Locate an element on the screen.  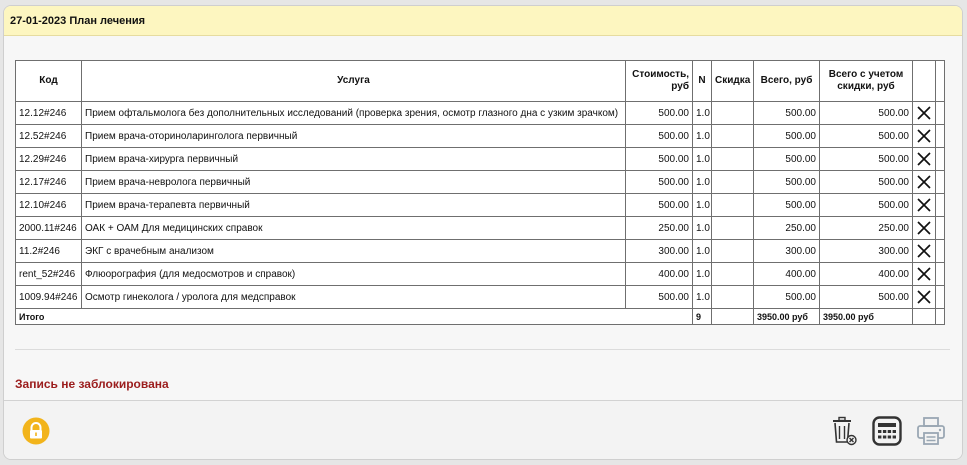
col-header-extra is located at coordinates (940, 81).